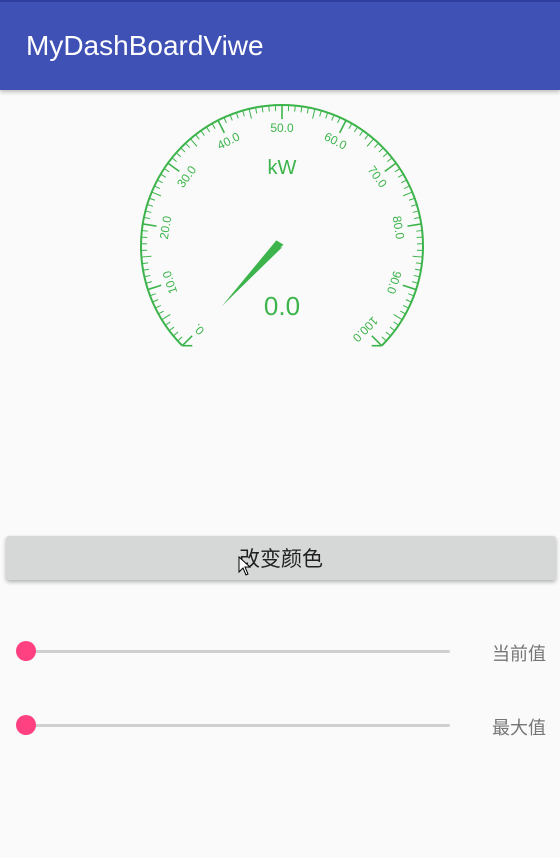  I want to click on gauge-tick-label: 10.0, so click(170, 282).